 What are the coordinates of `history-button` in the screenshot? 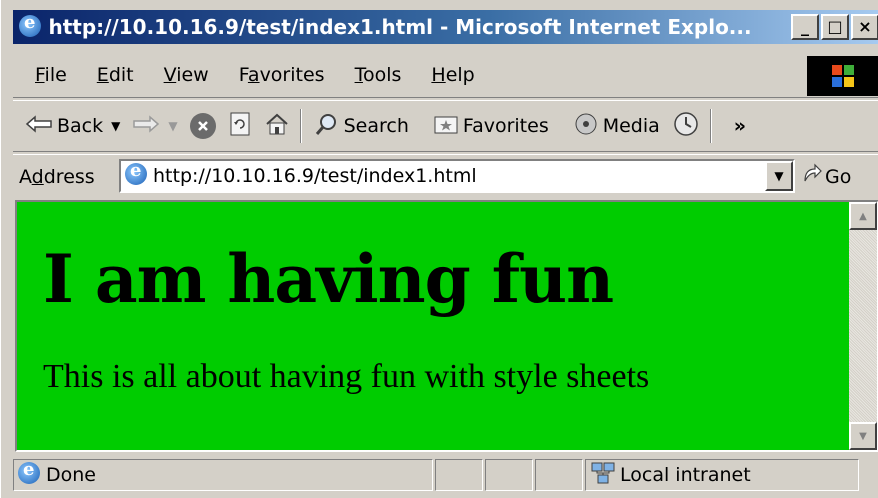 It's located at (686, 126).